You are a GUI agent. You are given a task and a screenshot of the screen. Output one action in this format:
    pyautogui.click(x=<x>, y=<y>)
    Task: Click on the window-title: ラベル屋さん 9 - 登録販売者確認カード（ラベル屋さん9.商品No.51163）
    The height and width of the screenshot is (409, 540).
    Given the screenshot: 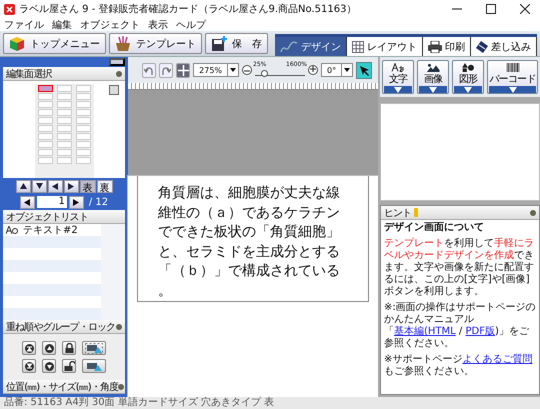 What is the action you would take?
    pyautogui.click(x=188, y=9)
    